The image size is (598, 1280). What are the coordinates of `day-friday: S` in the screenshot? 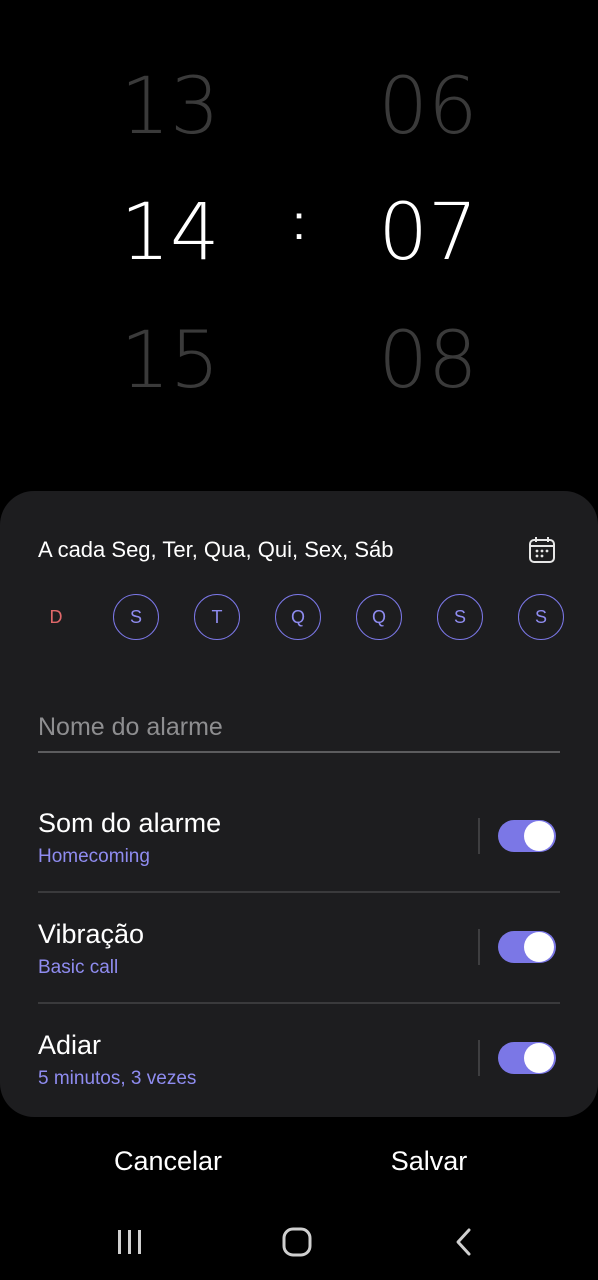 It's located at (460, 617).